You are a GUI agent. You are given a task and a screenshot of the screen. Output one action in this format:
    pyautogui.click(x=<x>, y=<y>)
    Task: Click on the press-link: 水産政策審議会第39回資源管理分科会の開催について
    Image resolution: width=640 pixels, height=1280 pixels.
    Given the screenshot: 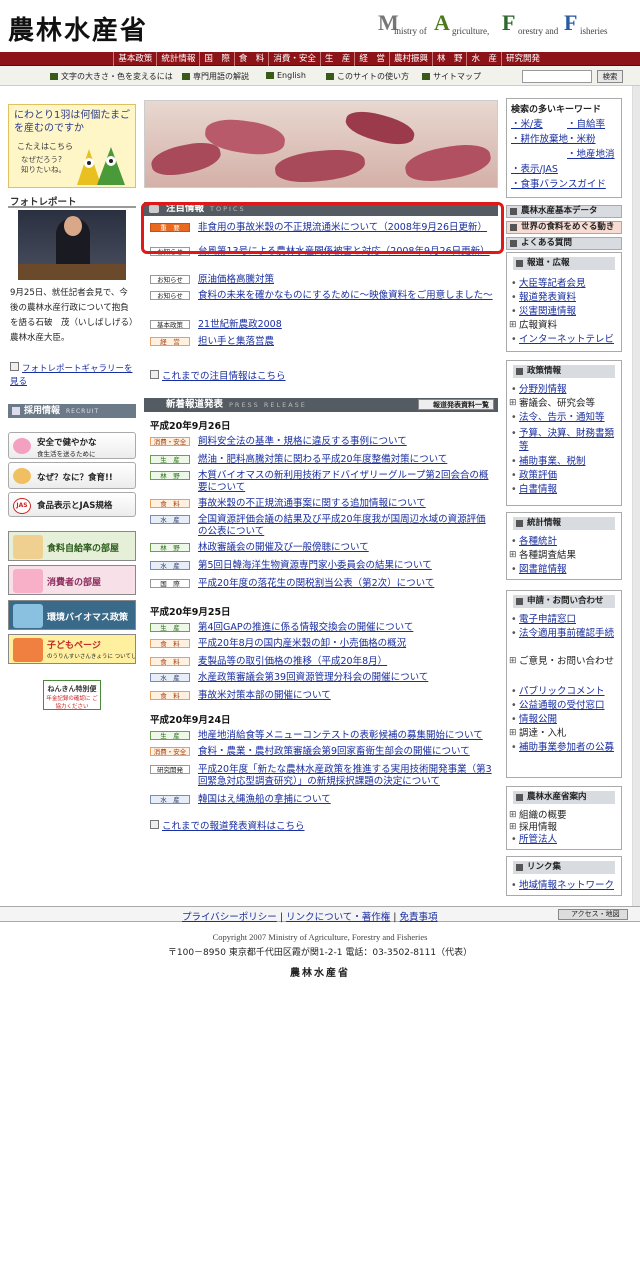 What is the action you would take?
    pyautogui.click(x=346, y=678)
    